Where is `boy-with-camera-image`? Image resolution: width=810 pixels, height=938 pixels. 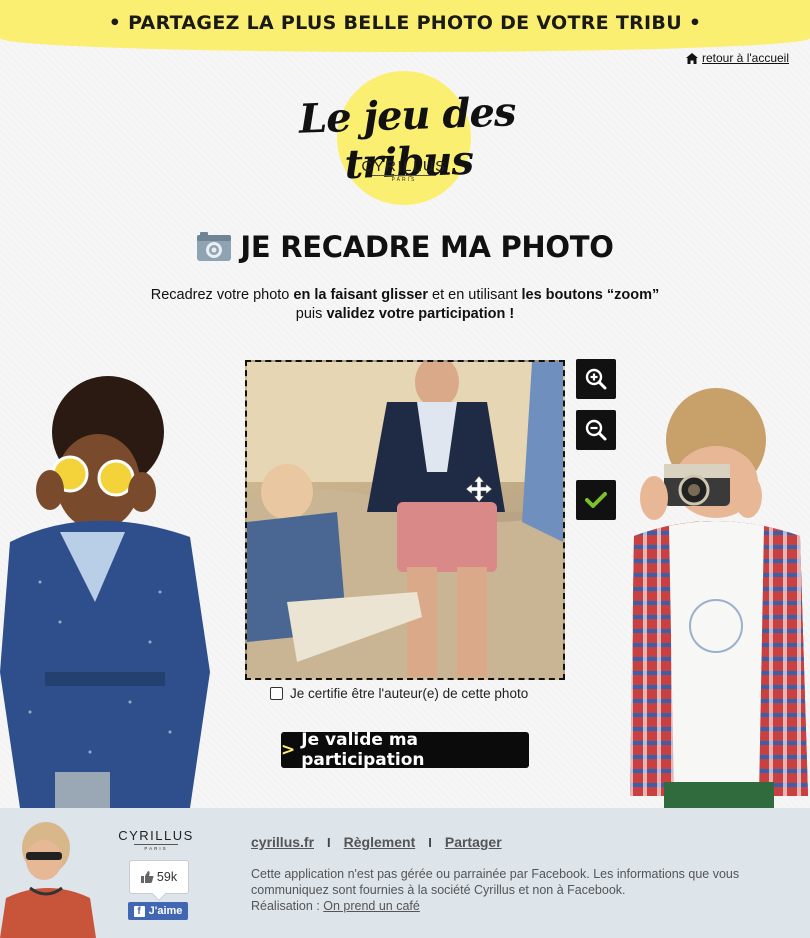 boy-with-camera-image is located at coordinates (719, 598).